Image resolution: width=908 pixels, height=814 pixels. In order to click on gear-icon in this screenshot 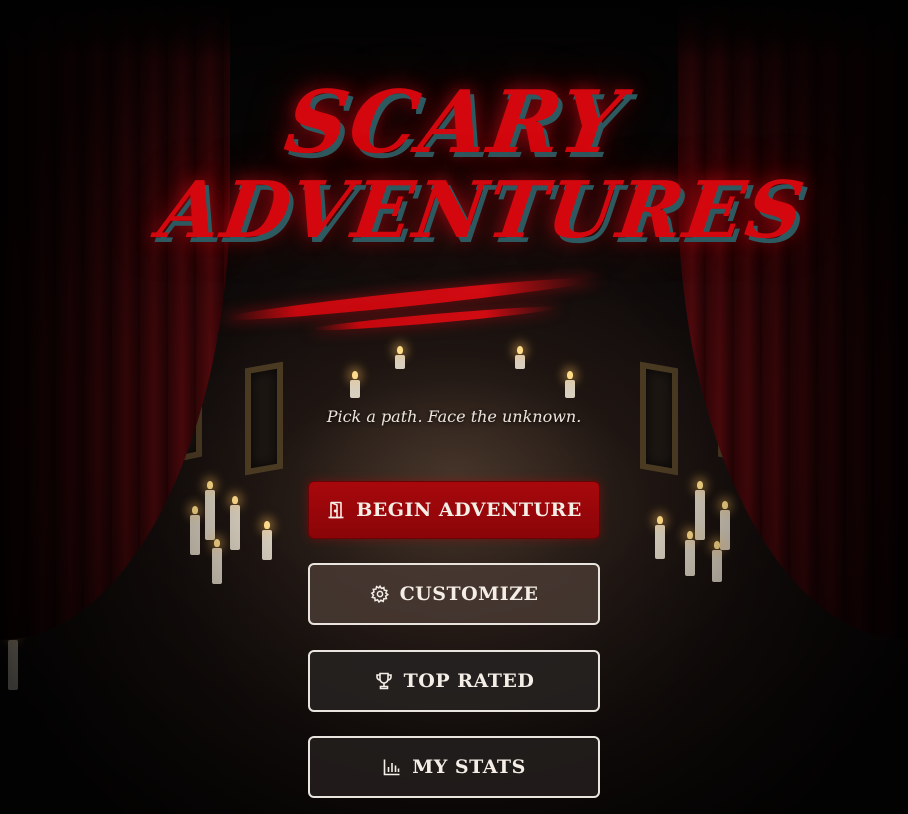, I will do `click(380, 594)`.